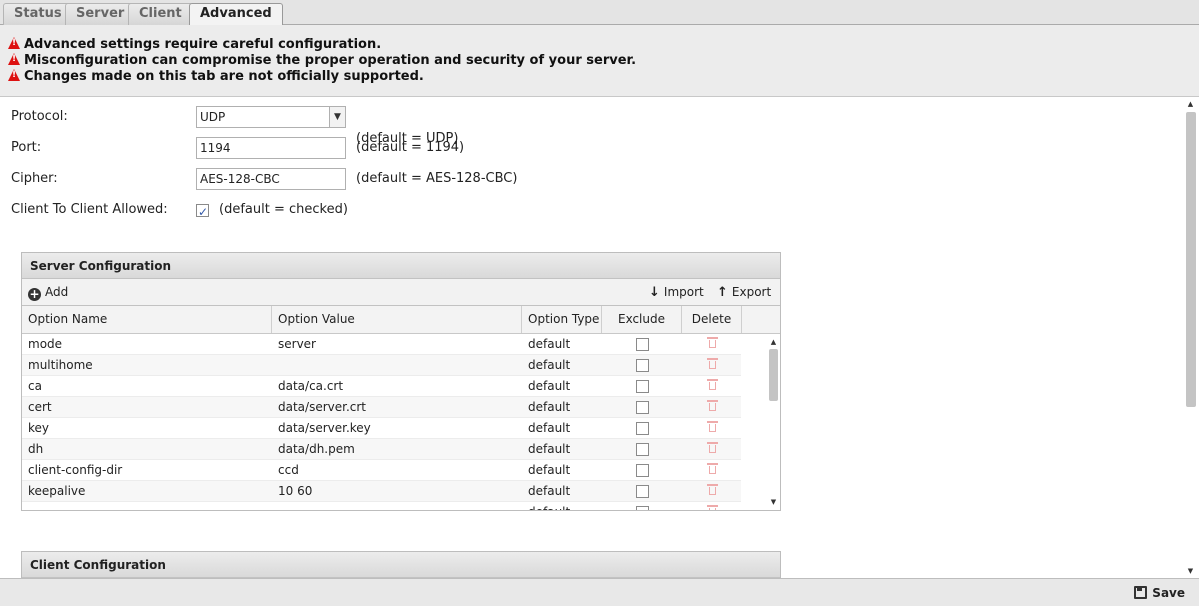 The width and height of the screenshot is (1199, 606). I want to click on table-row: mode server default, so click(381, 344).